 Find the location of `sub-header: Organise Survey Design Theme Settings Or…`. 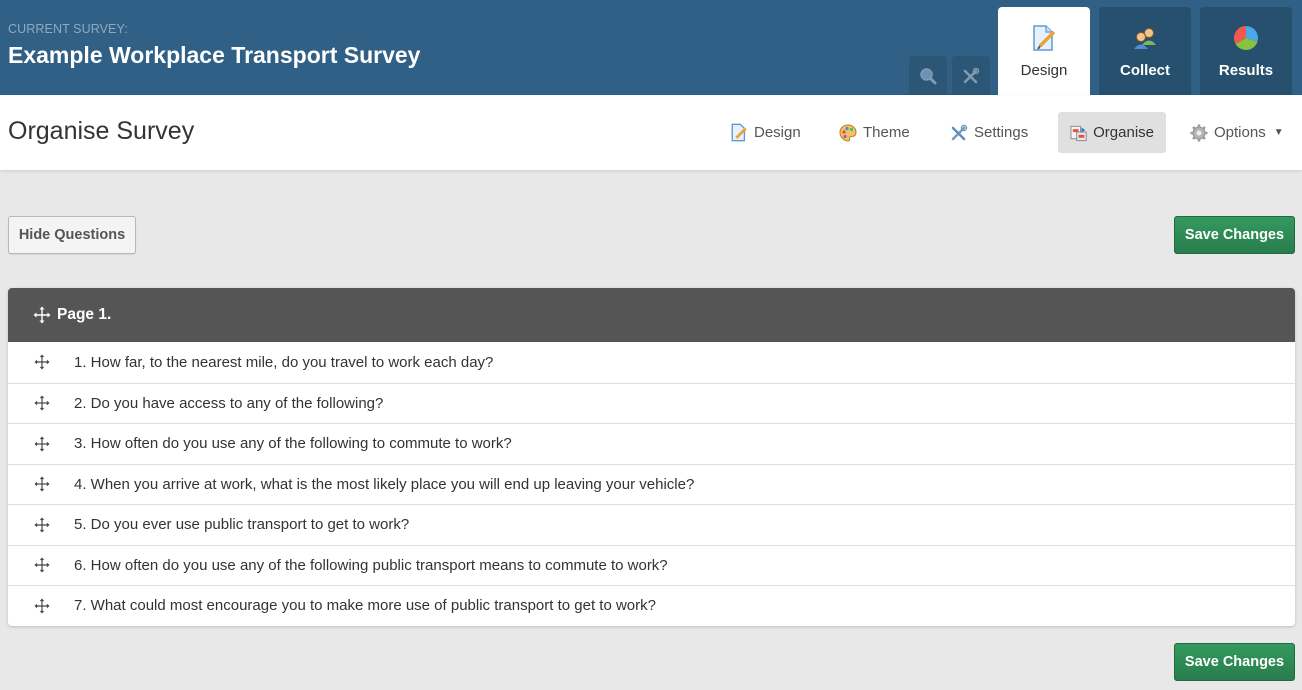

sub-header: Organise Survey Design Theme Settings Or… is located at coordinates (651, 132).